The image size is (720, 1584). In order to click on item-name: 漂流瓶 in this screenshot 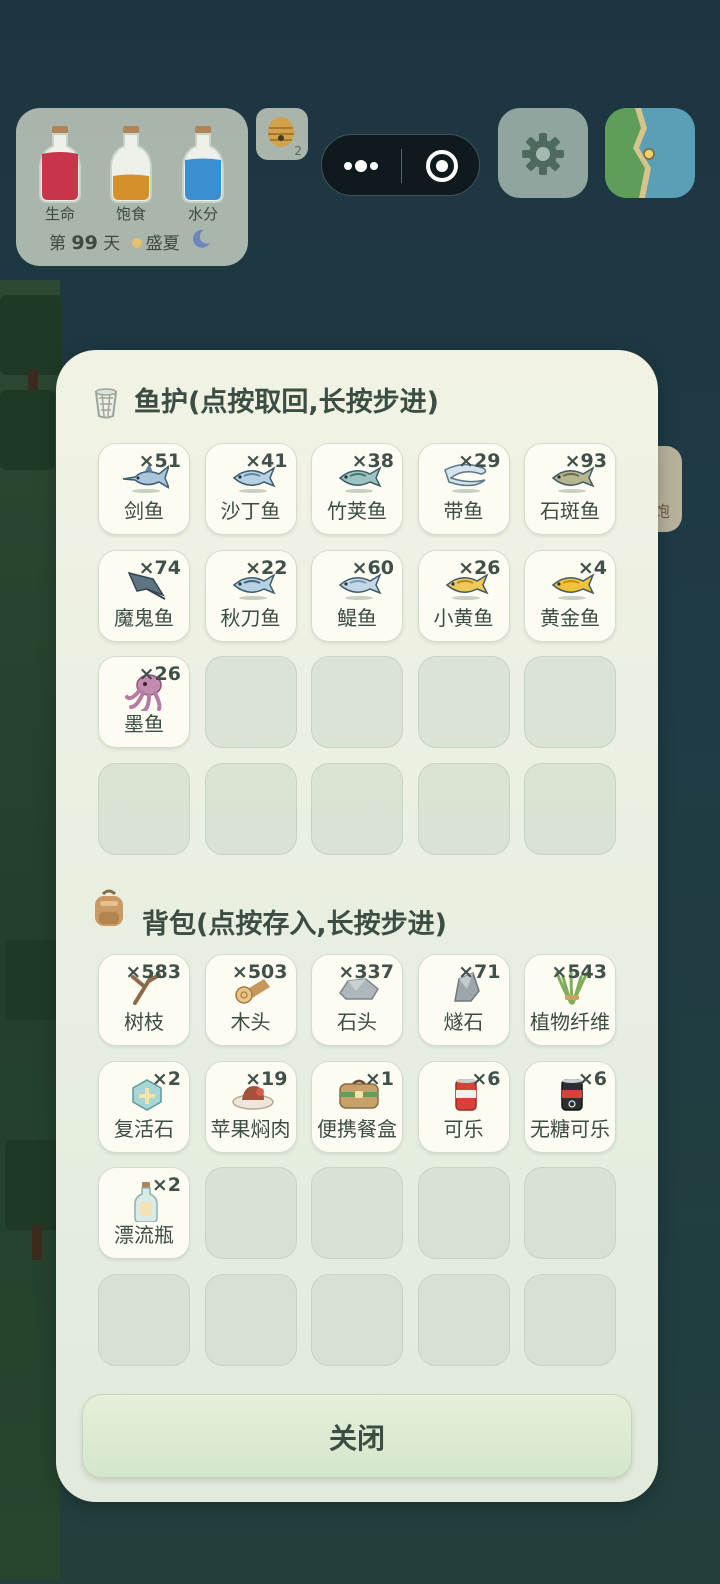, I will do `click(144, 1235)`.